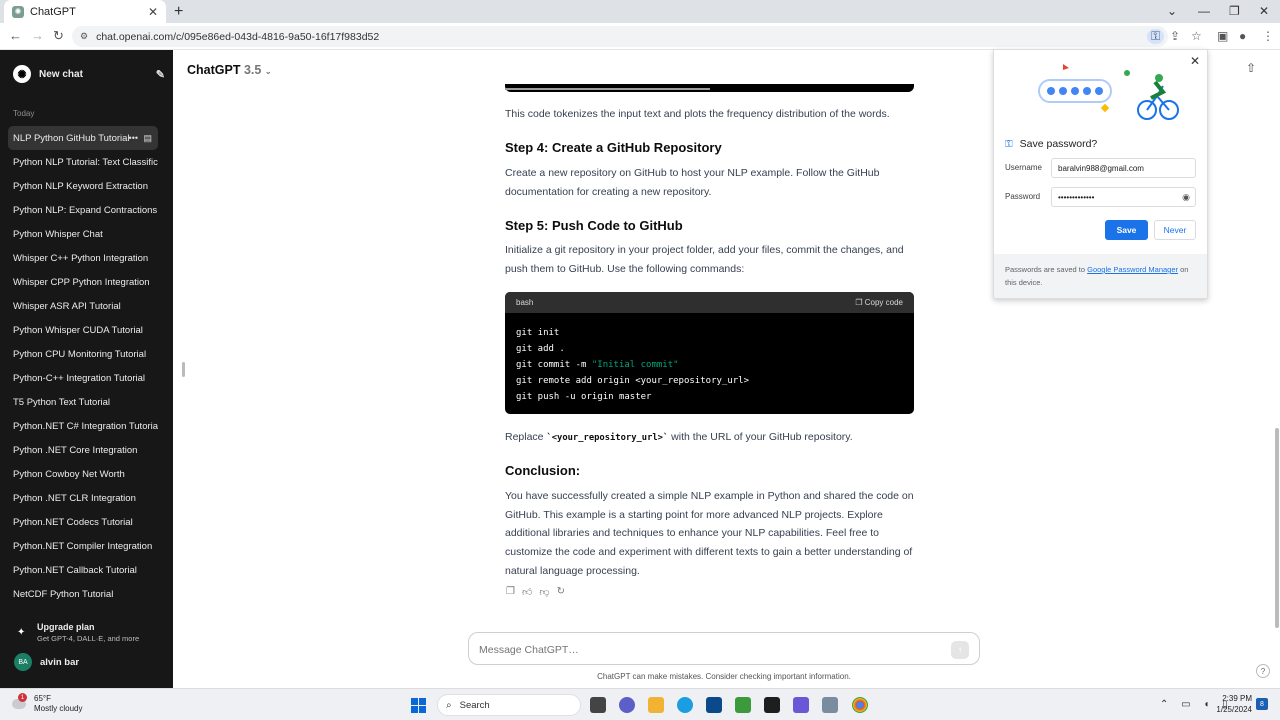  What do you see at coordinates (83, 450) in the screenshot?
I see `conversation-item: Python .NET Core Integration` at bounding box center [83, 450].